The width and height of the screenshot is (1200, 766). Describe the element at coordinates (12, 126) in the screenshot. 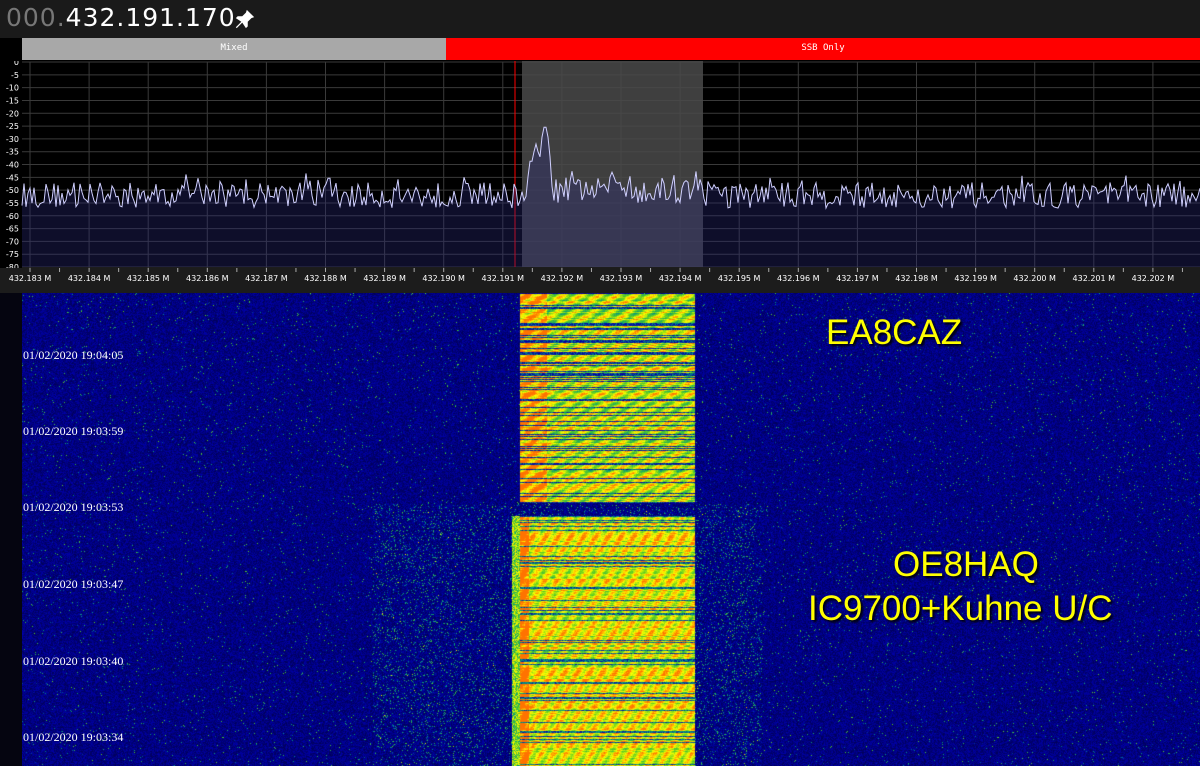

I see `y-tick-label: -25` at that location.